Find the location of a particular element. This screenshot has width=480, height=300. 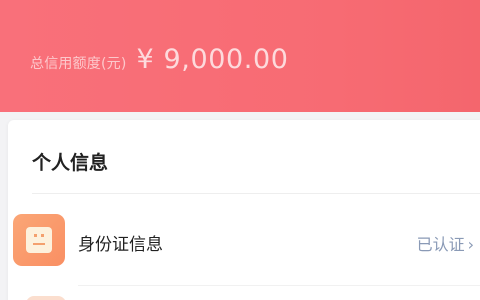

id-card-eye-left is located at coordinates (35, 235).